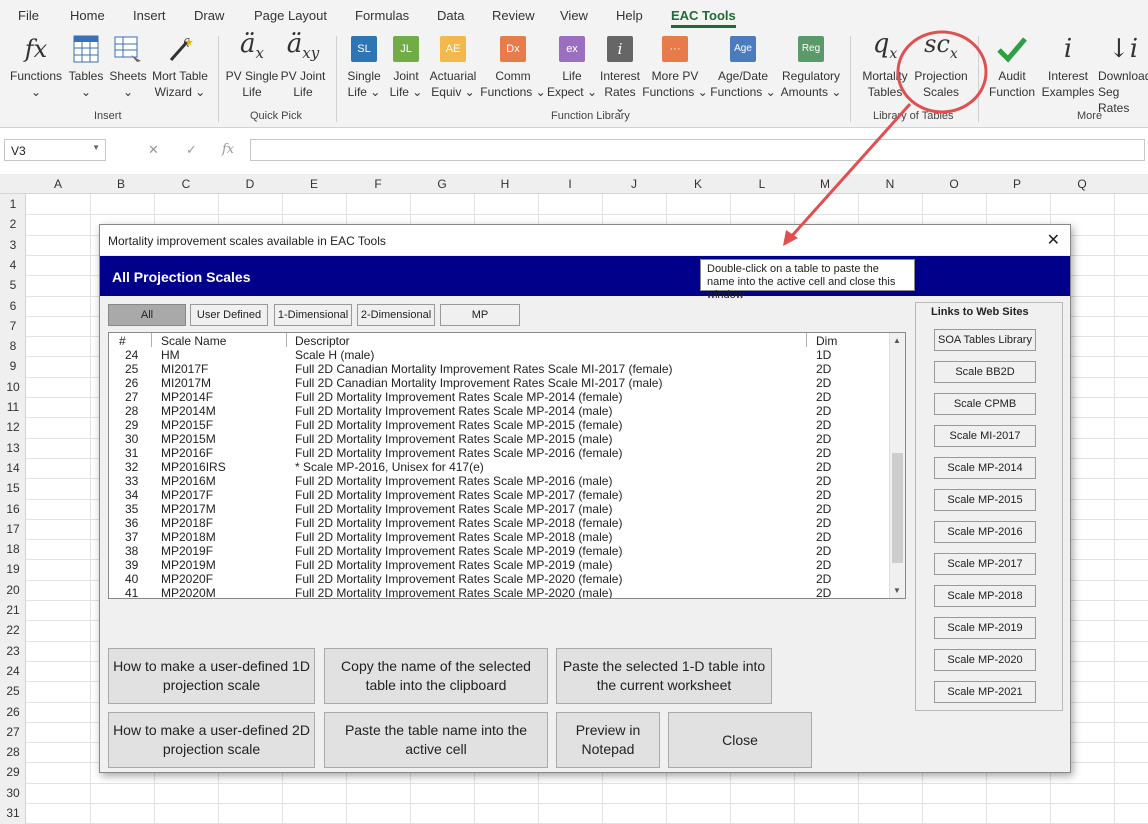 This screenshot has width=1148, height=824. Describe the element at coordinates (86, 65) in the screenshot. I see `tables-button: Tables ⌄` at that location.